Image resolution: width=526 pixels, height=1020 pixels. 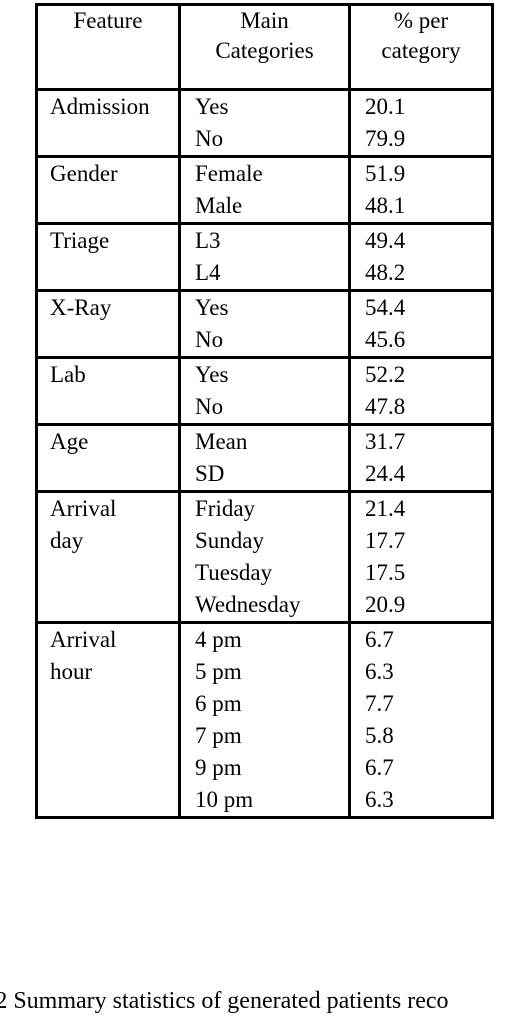 What do you see at coordinates (218, 767) in the screenshot?
I see `category-line: 9 pm` at bounding box center [218, 767].